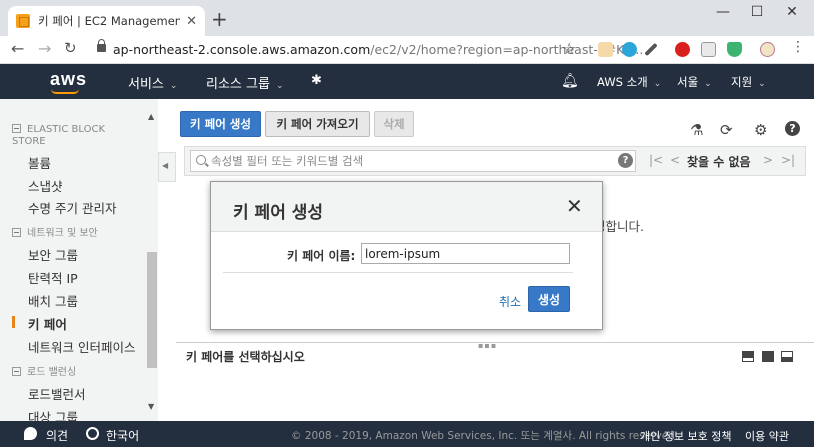 This screenshot has height=447, width=814. Describe the element at coordinates (682, 49) in the screenshot. I see `extension-adblock-icon` at that location.